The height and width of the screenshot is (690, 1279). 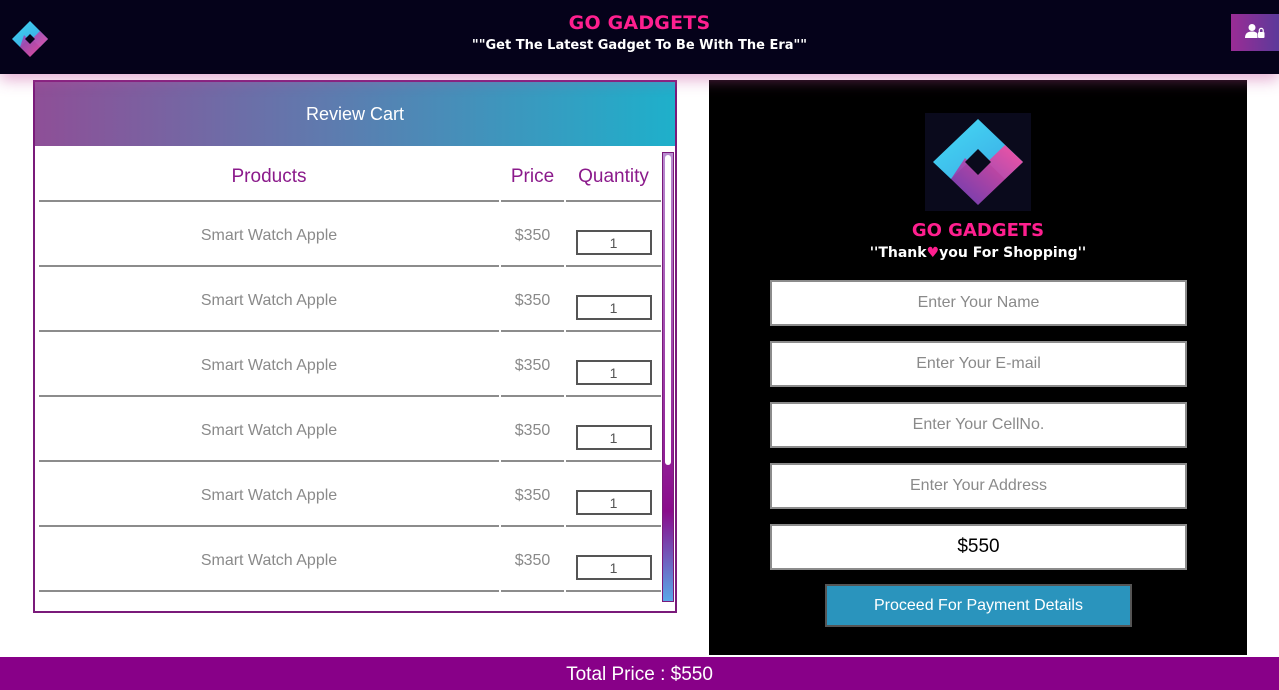 I want to click on cart-scrollbar, so click(x=668, y=377).